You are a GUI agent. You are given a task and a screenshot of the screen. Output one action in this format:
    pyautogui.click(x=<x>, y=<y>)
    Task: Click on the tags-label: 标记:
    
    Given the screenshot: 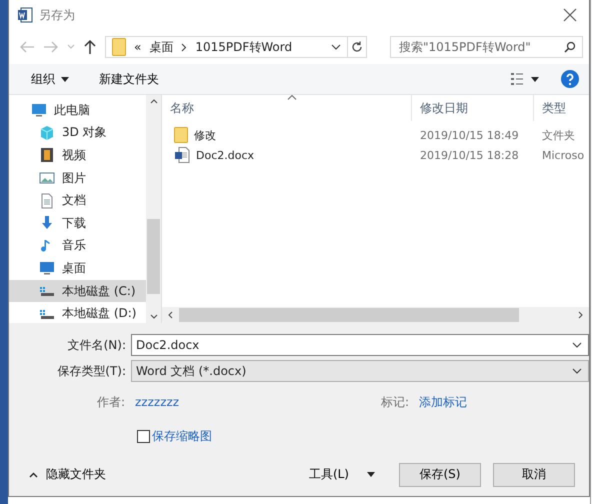 What is the action you would take?
    pyautogui.click(x=395, y=402)
    